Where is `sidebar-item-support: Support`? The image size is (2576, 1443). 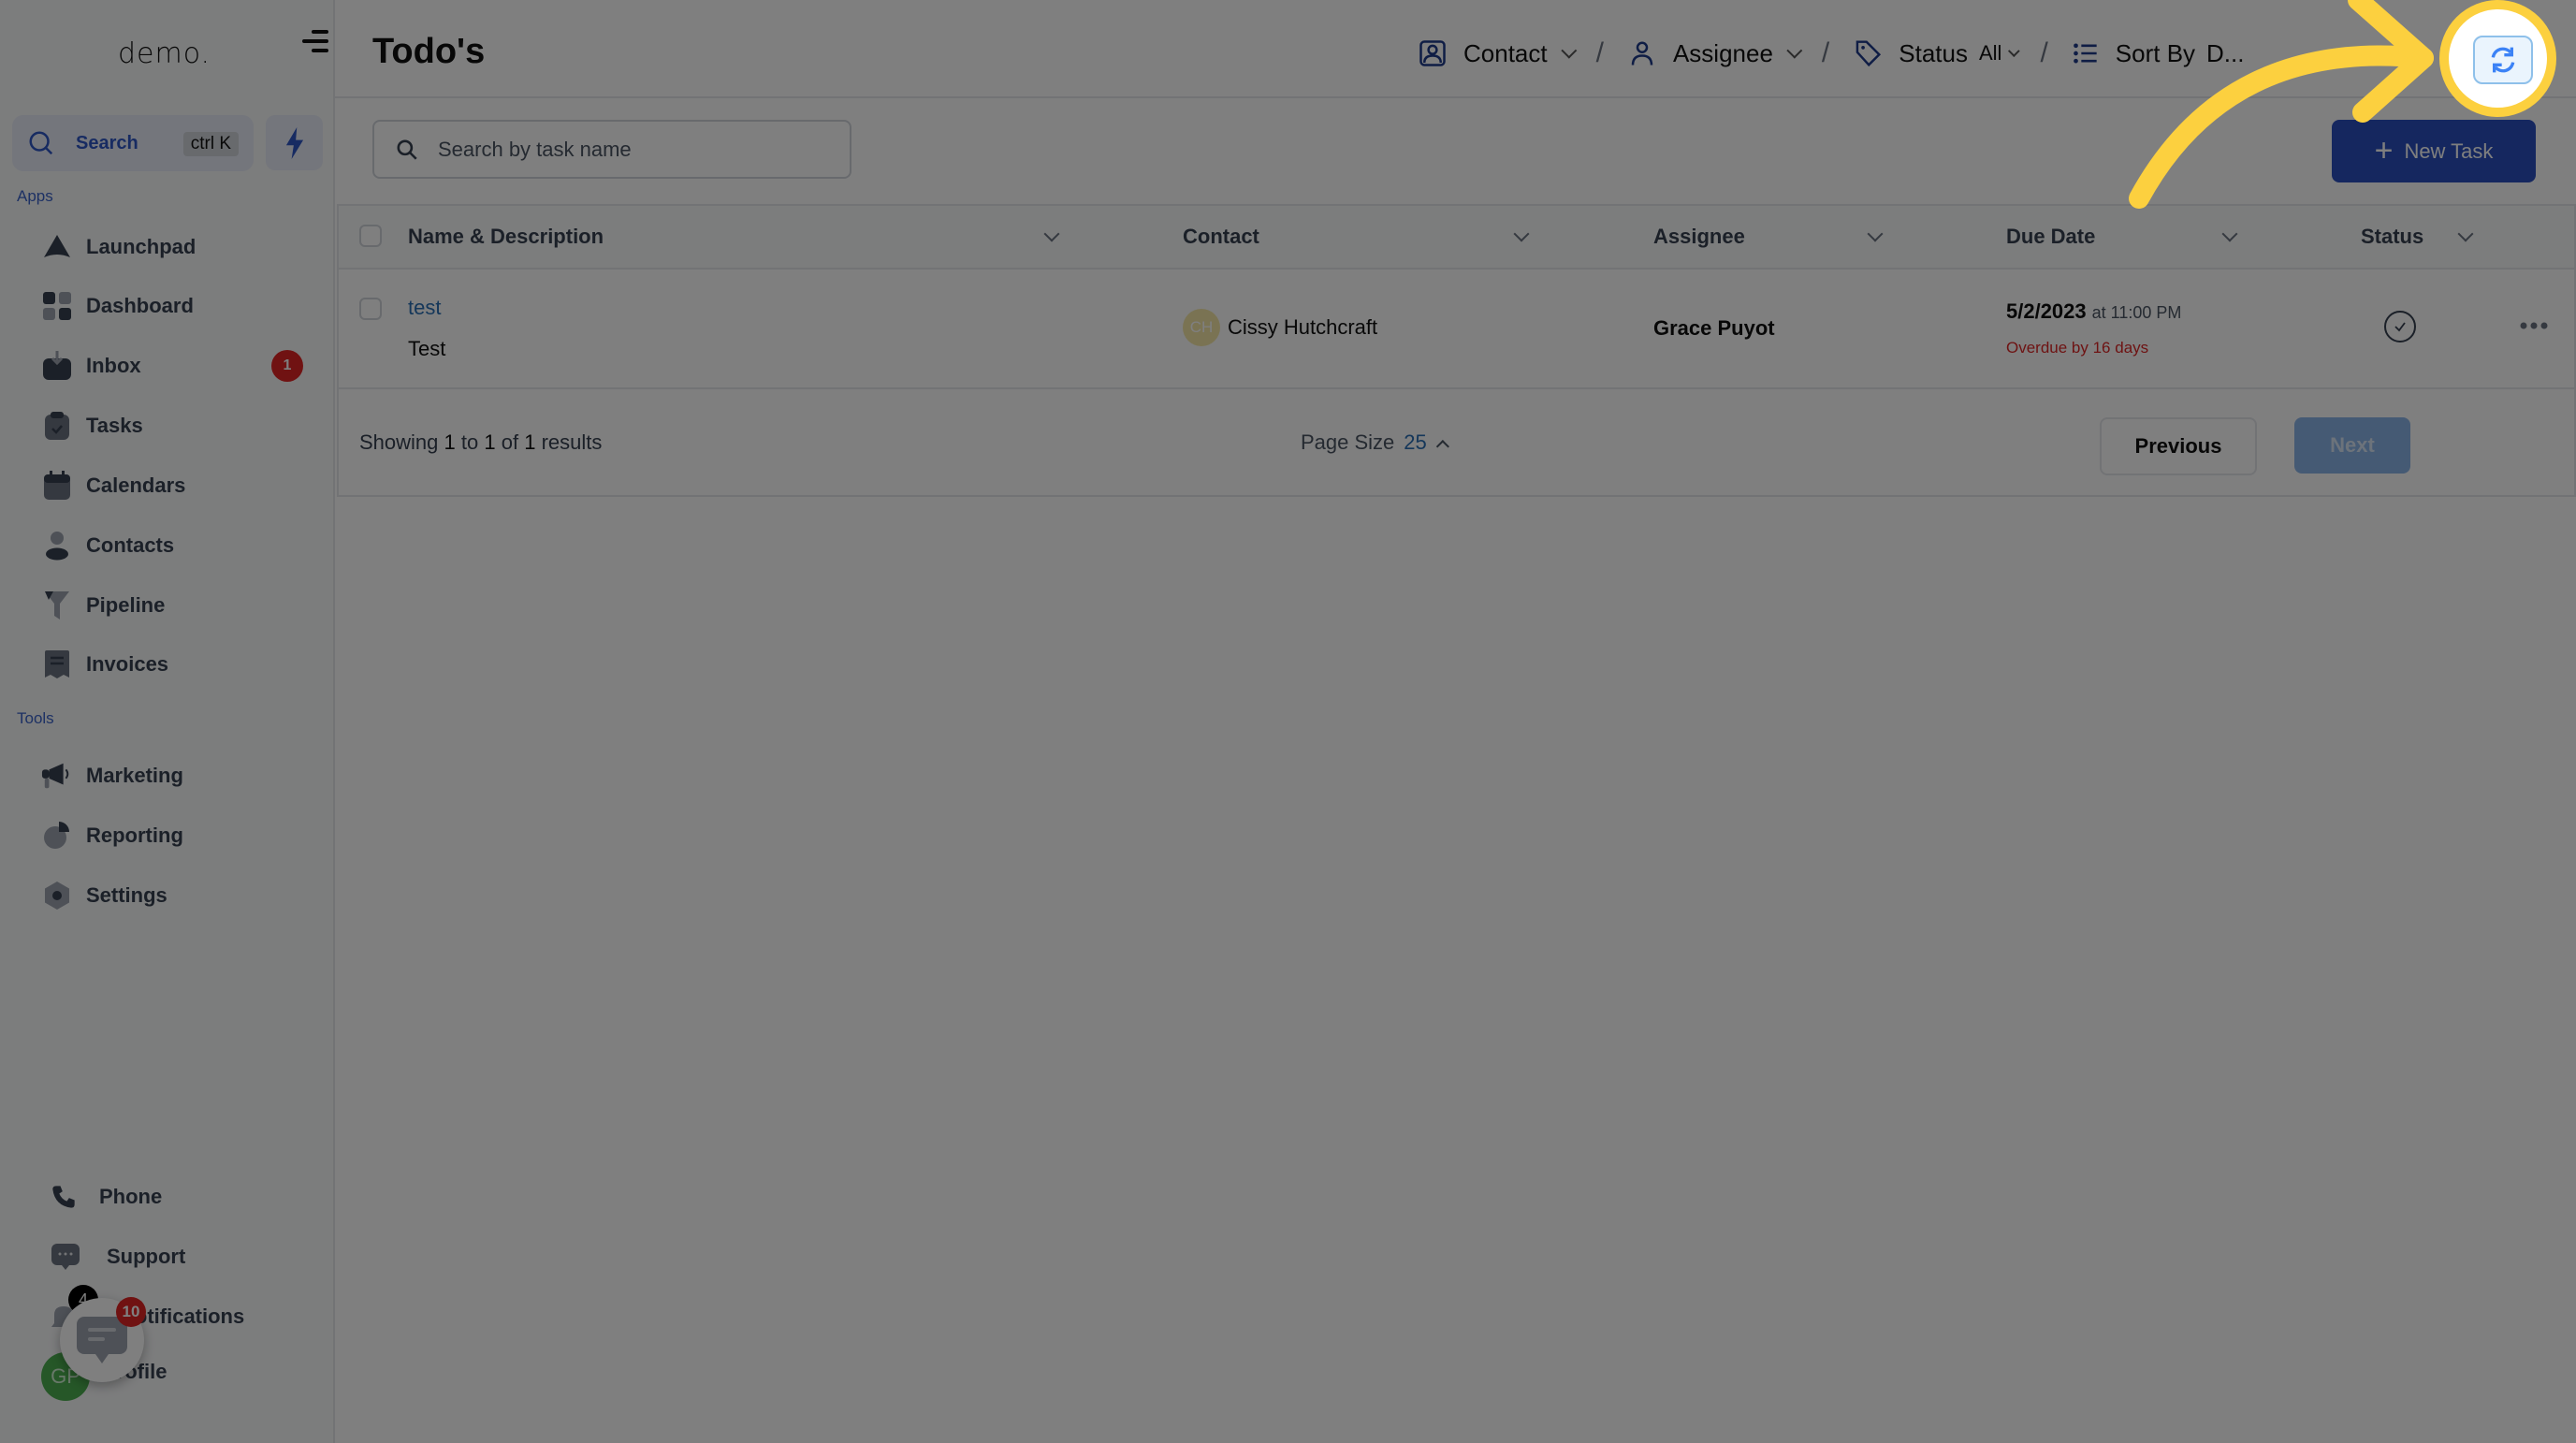
sidebar-item-support: Support is located at coordinates (118, 1256).